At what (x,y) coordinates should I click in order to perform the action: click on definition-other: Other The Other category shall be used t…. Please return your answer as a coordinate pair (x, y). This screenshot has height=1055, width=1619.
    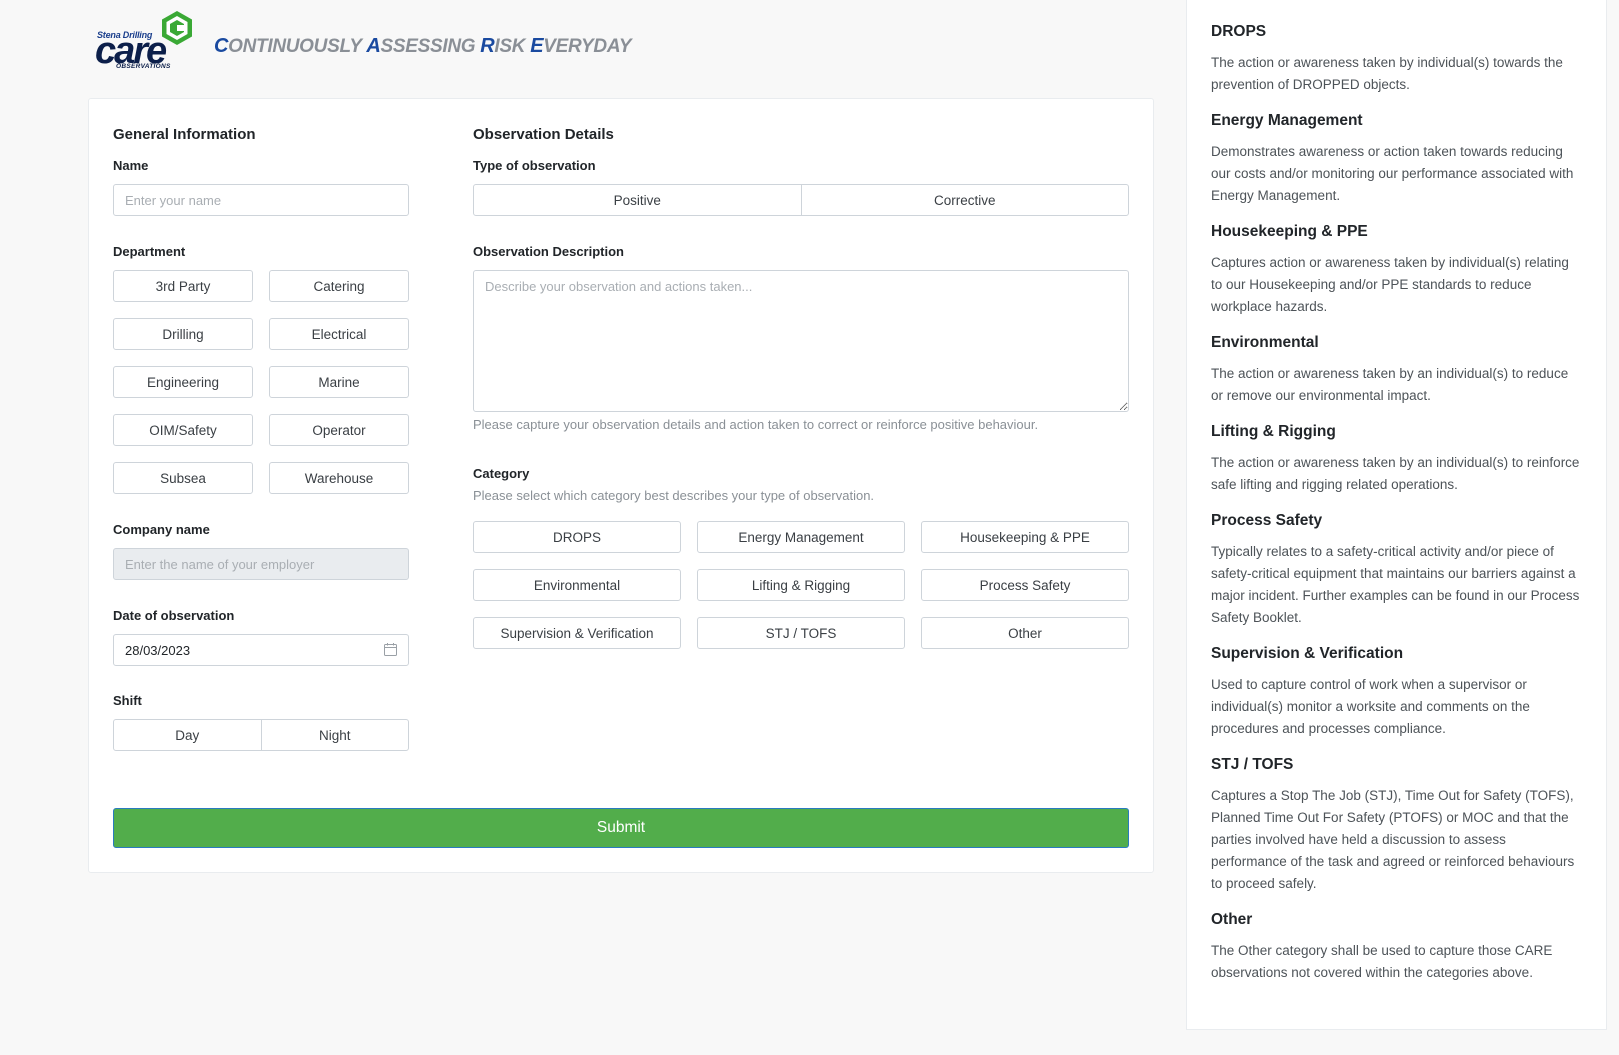
    Looking at the image, I should click on (1396, 947).